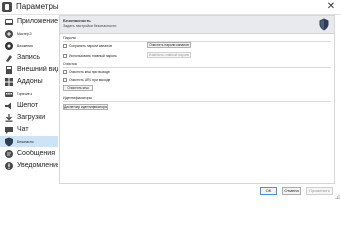  Describe the element at coordinates (89, 71) in the screenshot. I see `clear-on-exit-label: Очистить кеш при выходе` at that location.